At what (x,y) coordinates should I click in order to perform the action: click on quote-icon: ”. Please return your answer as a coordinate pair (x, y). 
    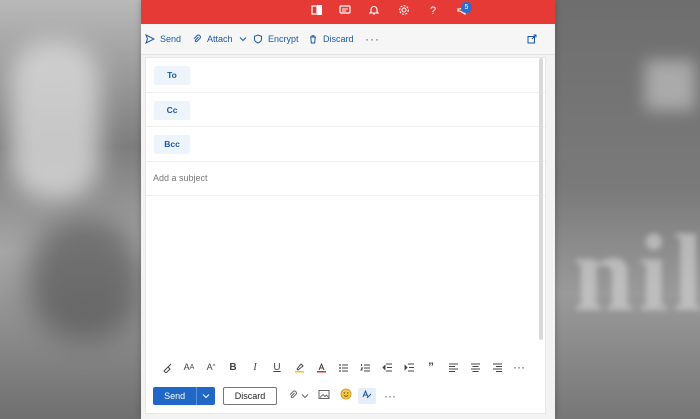
    Looking at the image, I should click on (431, 367).